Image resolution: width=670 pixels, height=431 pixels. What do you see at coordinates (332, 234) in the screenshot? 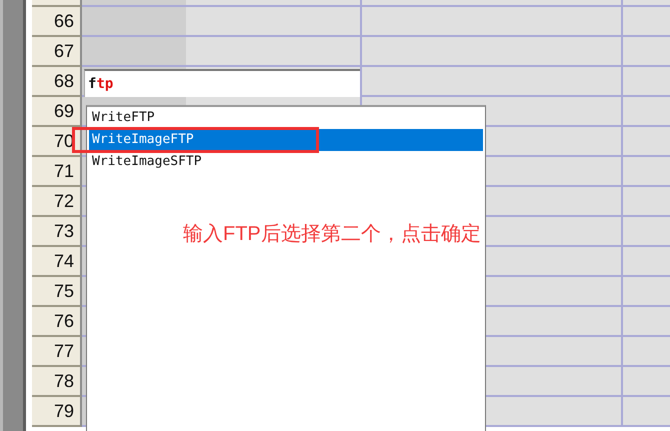
I see `annotation-text: 输入FTP后选择第二个，点击确定` at bounding box center [332, 234].